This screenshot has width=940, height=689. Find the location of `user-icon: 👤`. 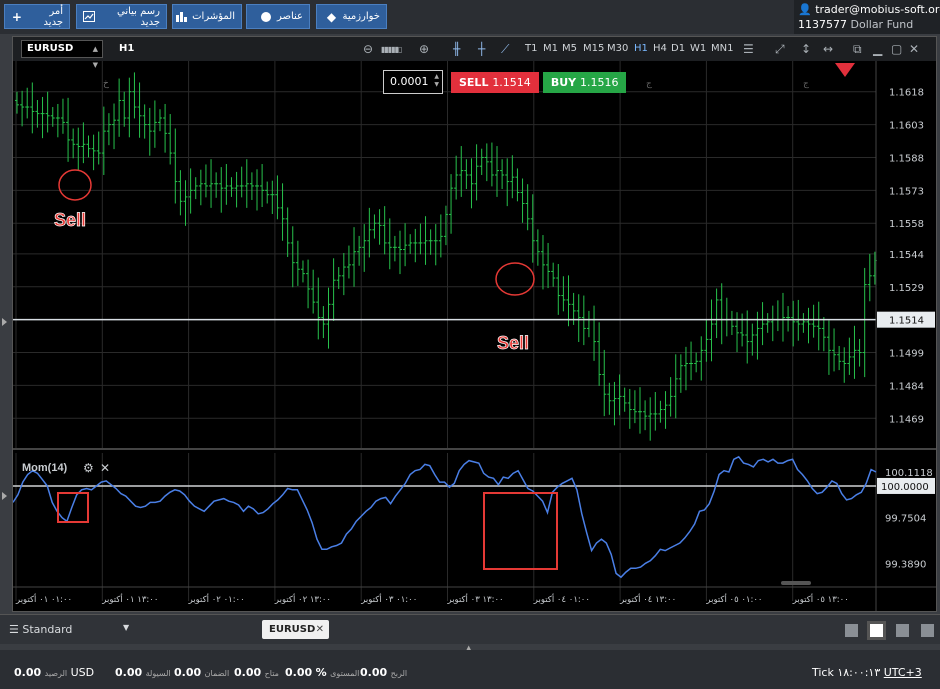

user-icon: 👤 is located at coordinates (805, 9).